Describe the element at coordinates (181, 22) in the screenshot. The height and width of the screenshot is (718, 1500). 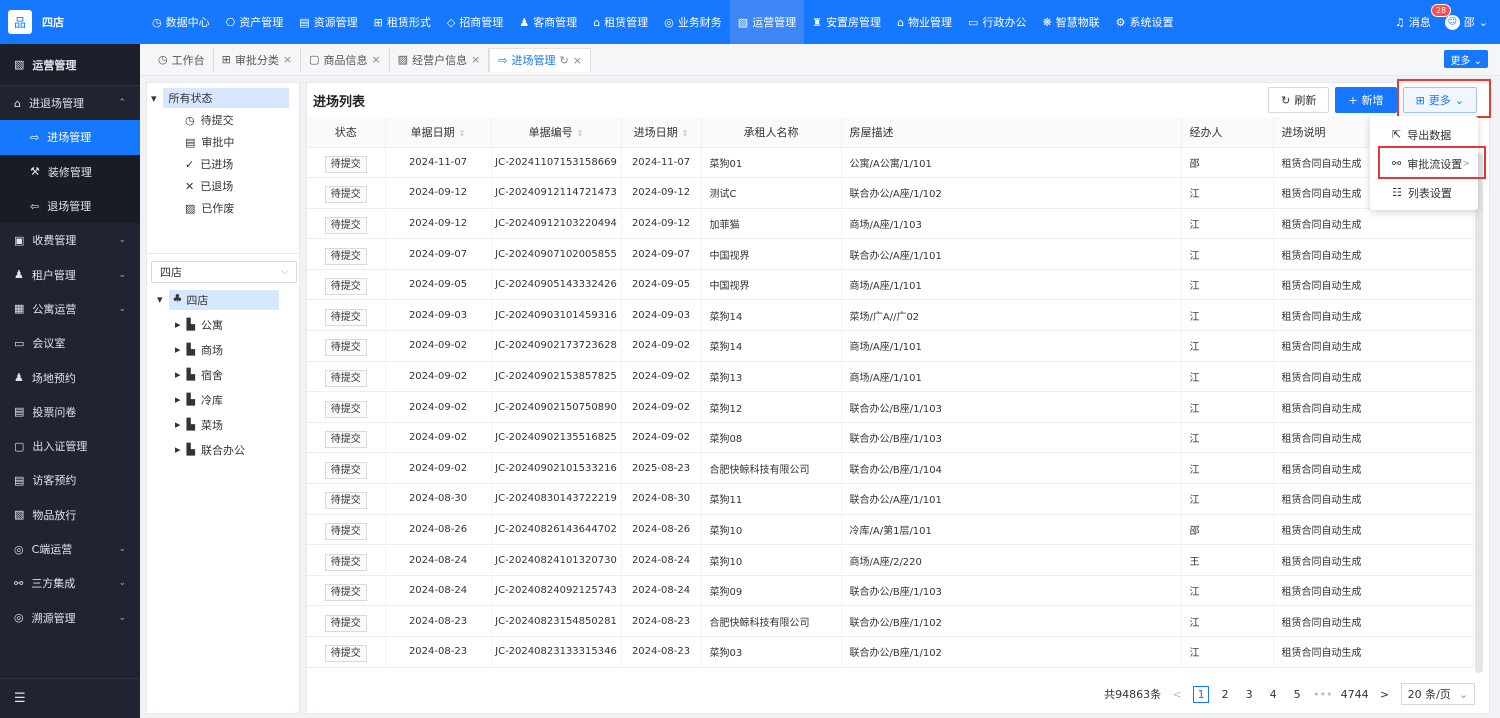
I see `topnav-item-0: ◷ 数据中心` at that location.